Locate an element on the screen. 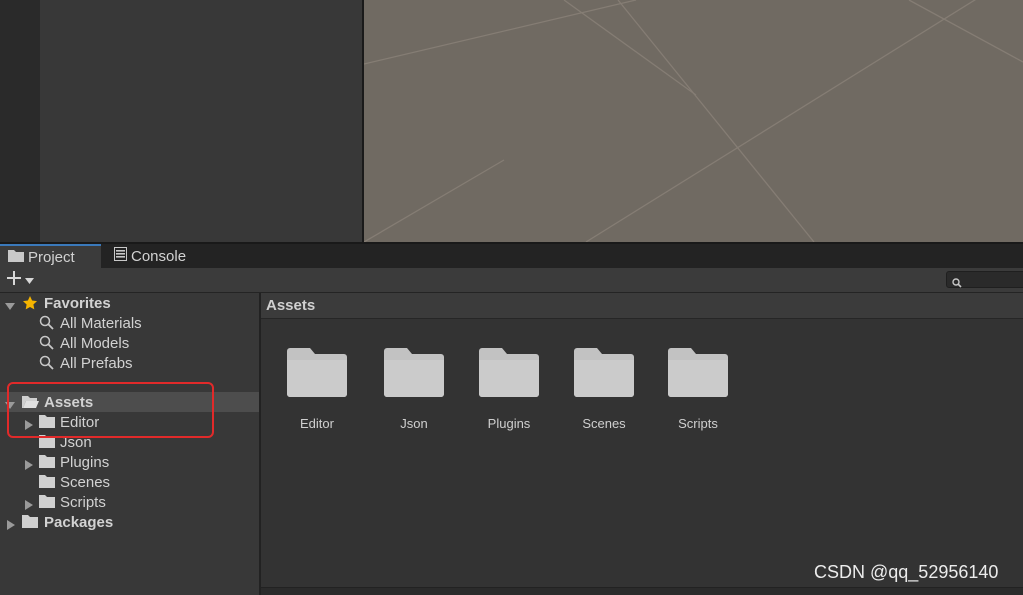 Image resolution: width=1023 pixels, height=595 pixels. tree-item-packages: Packages is located at coordinates (129, 522).